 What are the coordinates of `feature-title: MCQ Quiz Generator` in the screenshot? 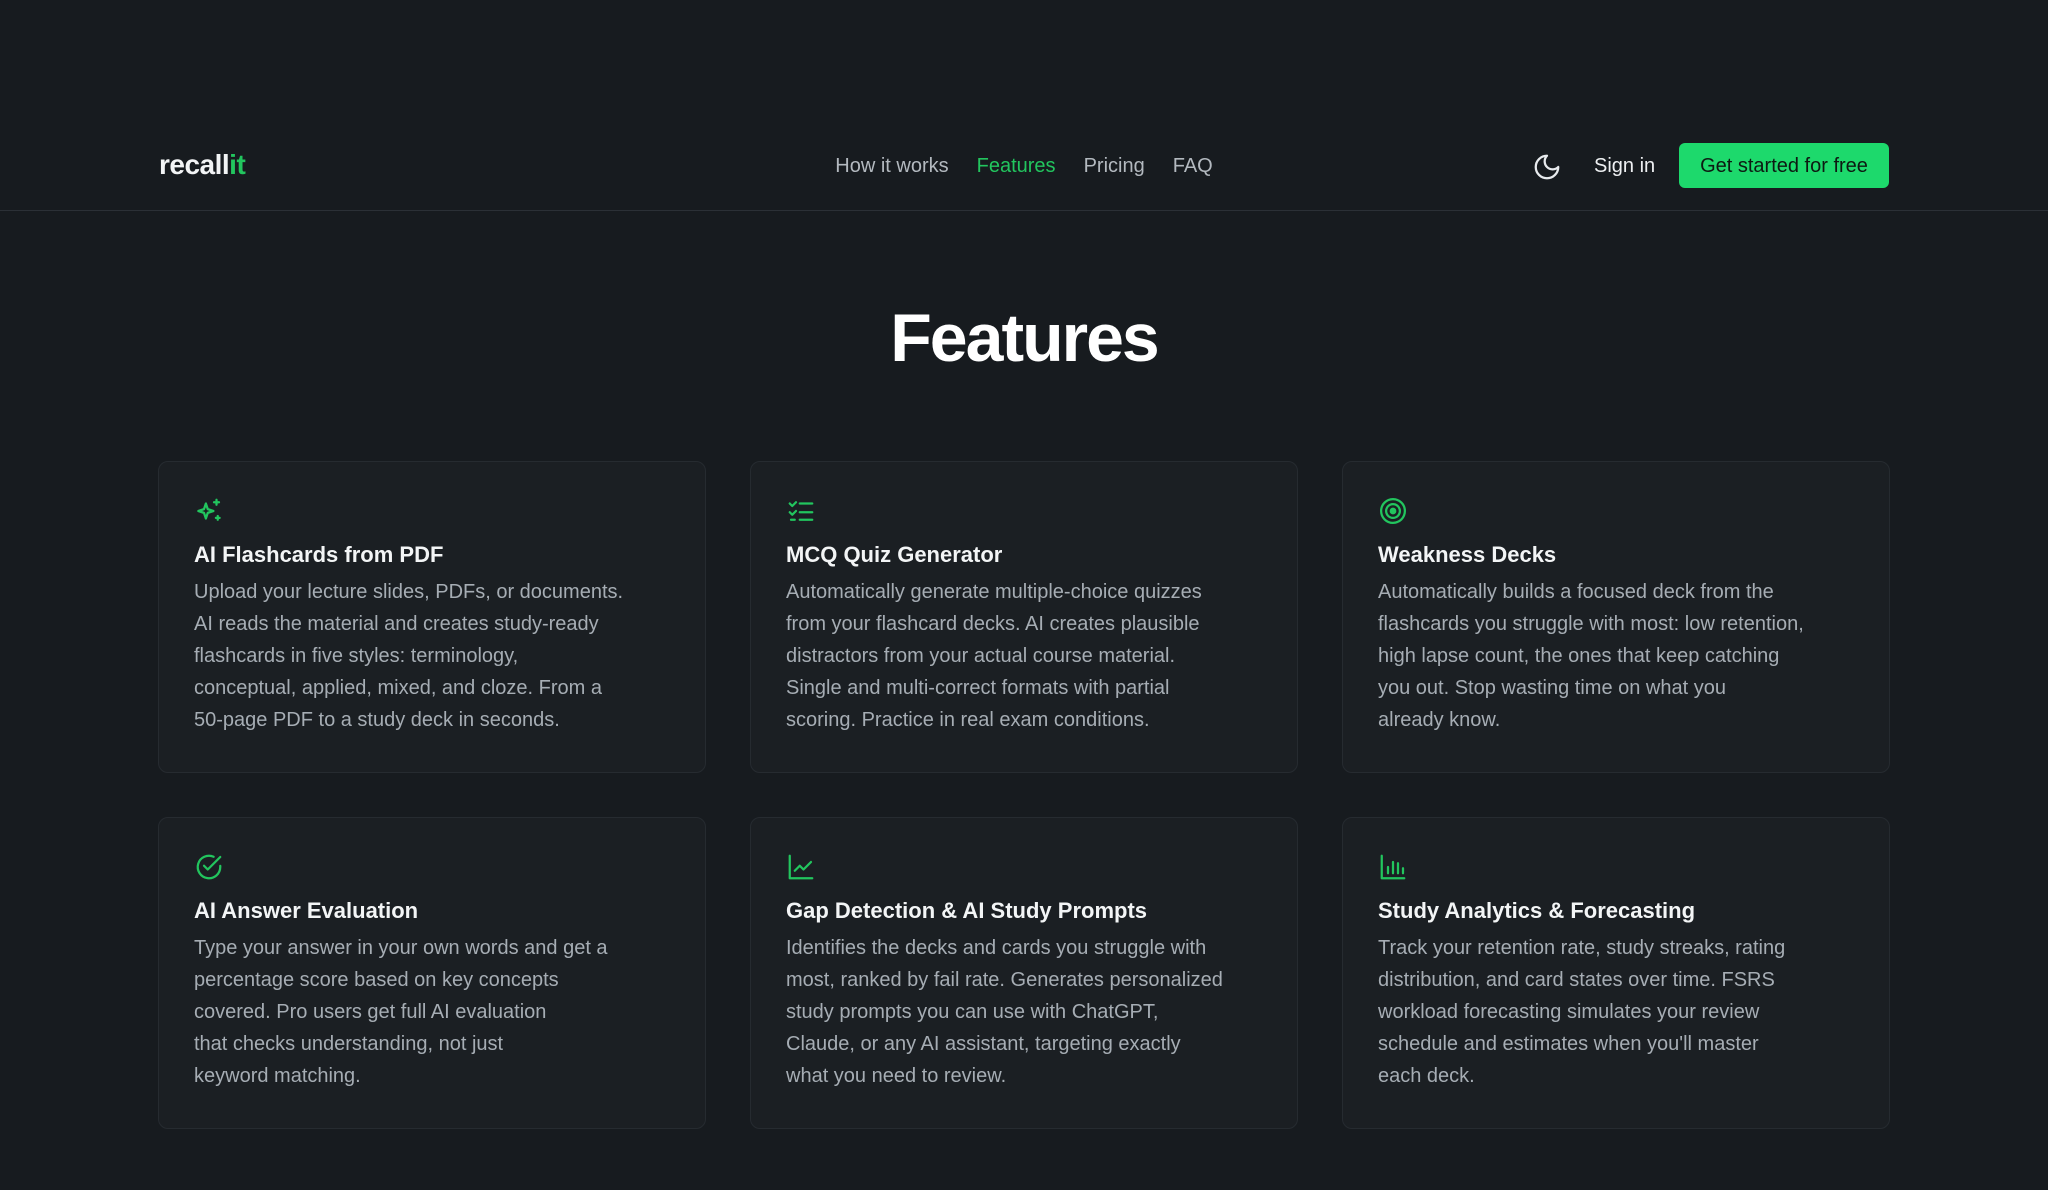 It's located at (894, 554).